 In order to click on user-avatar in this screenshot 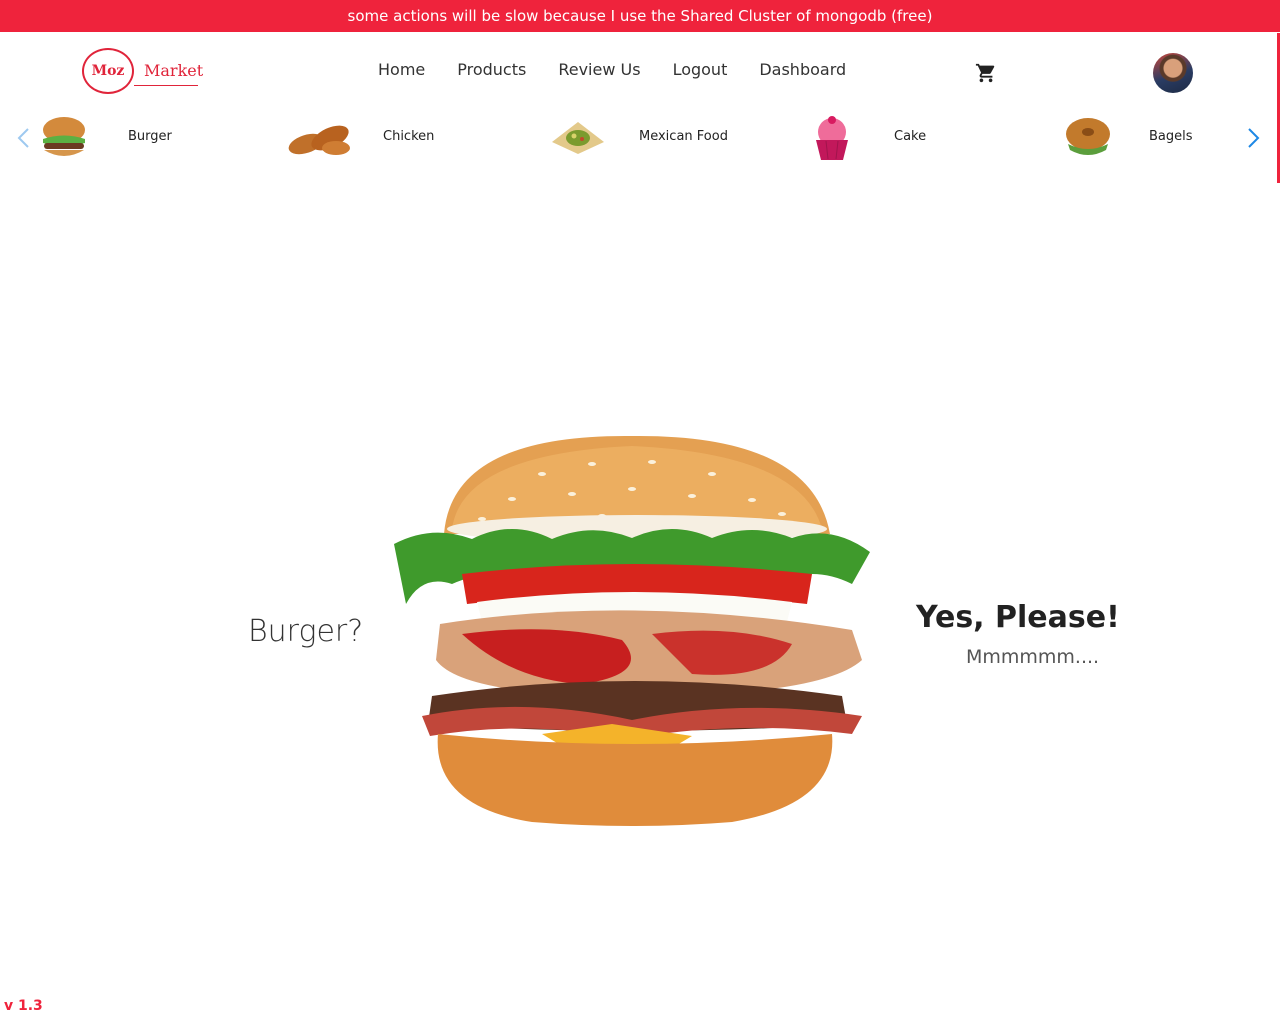, I will do `click(1173, 73)`.